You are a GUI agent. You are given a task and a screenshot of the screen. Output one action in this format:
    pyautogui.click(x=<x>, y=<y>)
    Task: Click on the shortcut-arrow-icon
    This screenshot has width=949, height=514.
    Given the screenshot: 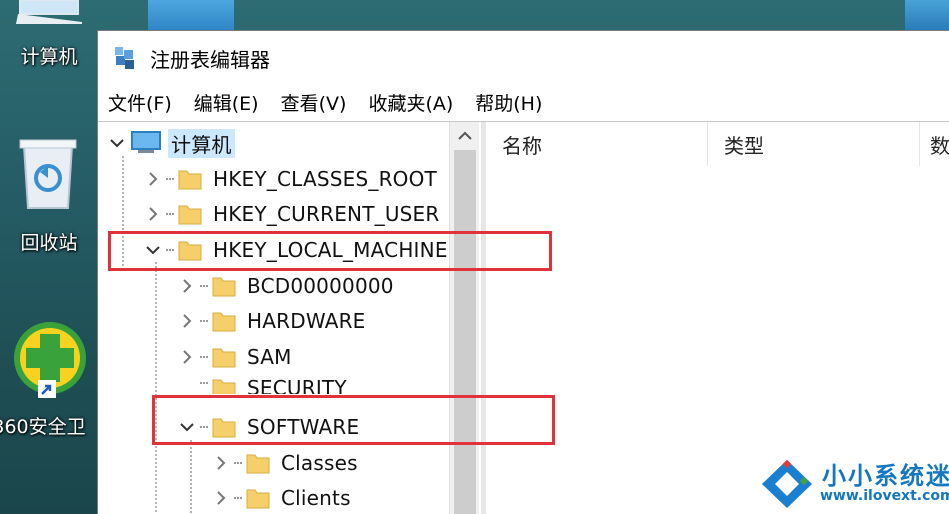 What is the action you would take?
    pyautogui.click(x=47, y=389)
    